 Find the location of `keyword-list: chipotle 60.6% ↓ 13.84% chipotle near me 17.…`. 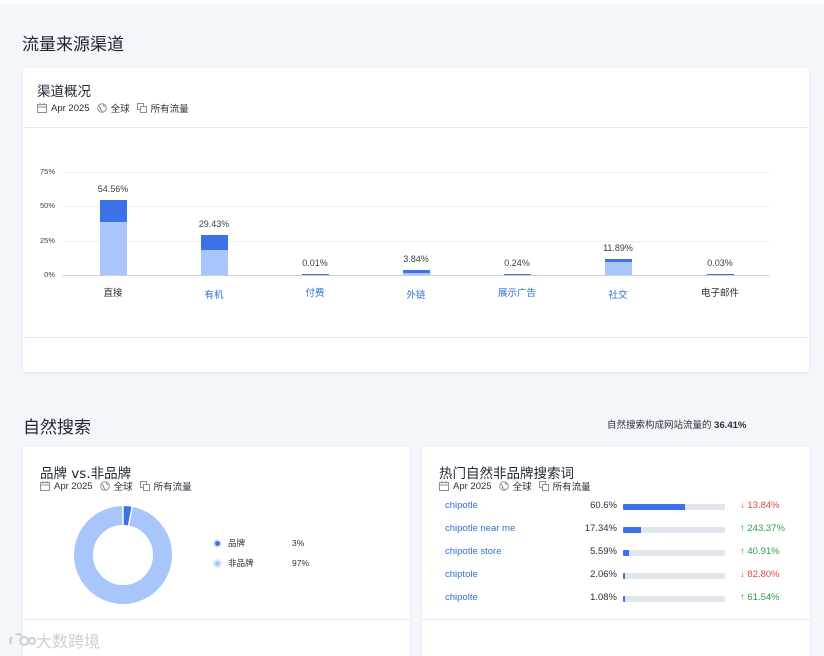

keyword-list: chipotle 60.6% ↓ 13.84% chipotle near me 17.… is located at coordinates (616, 557).